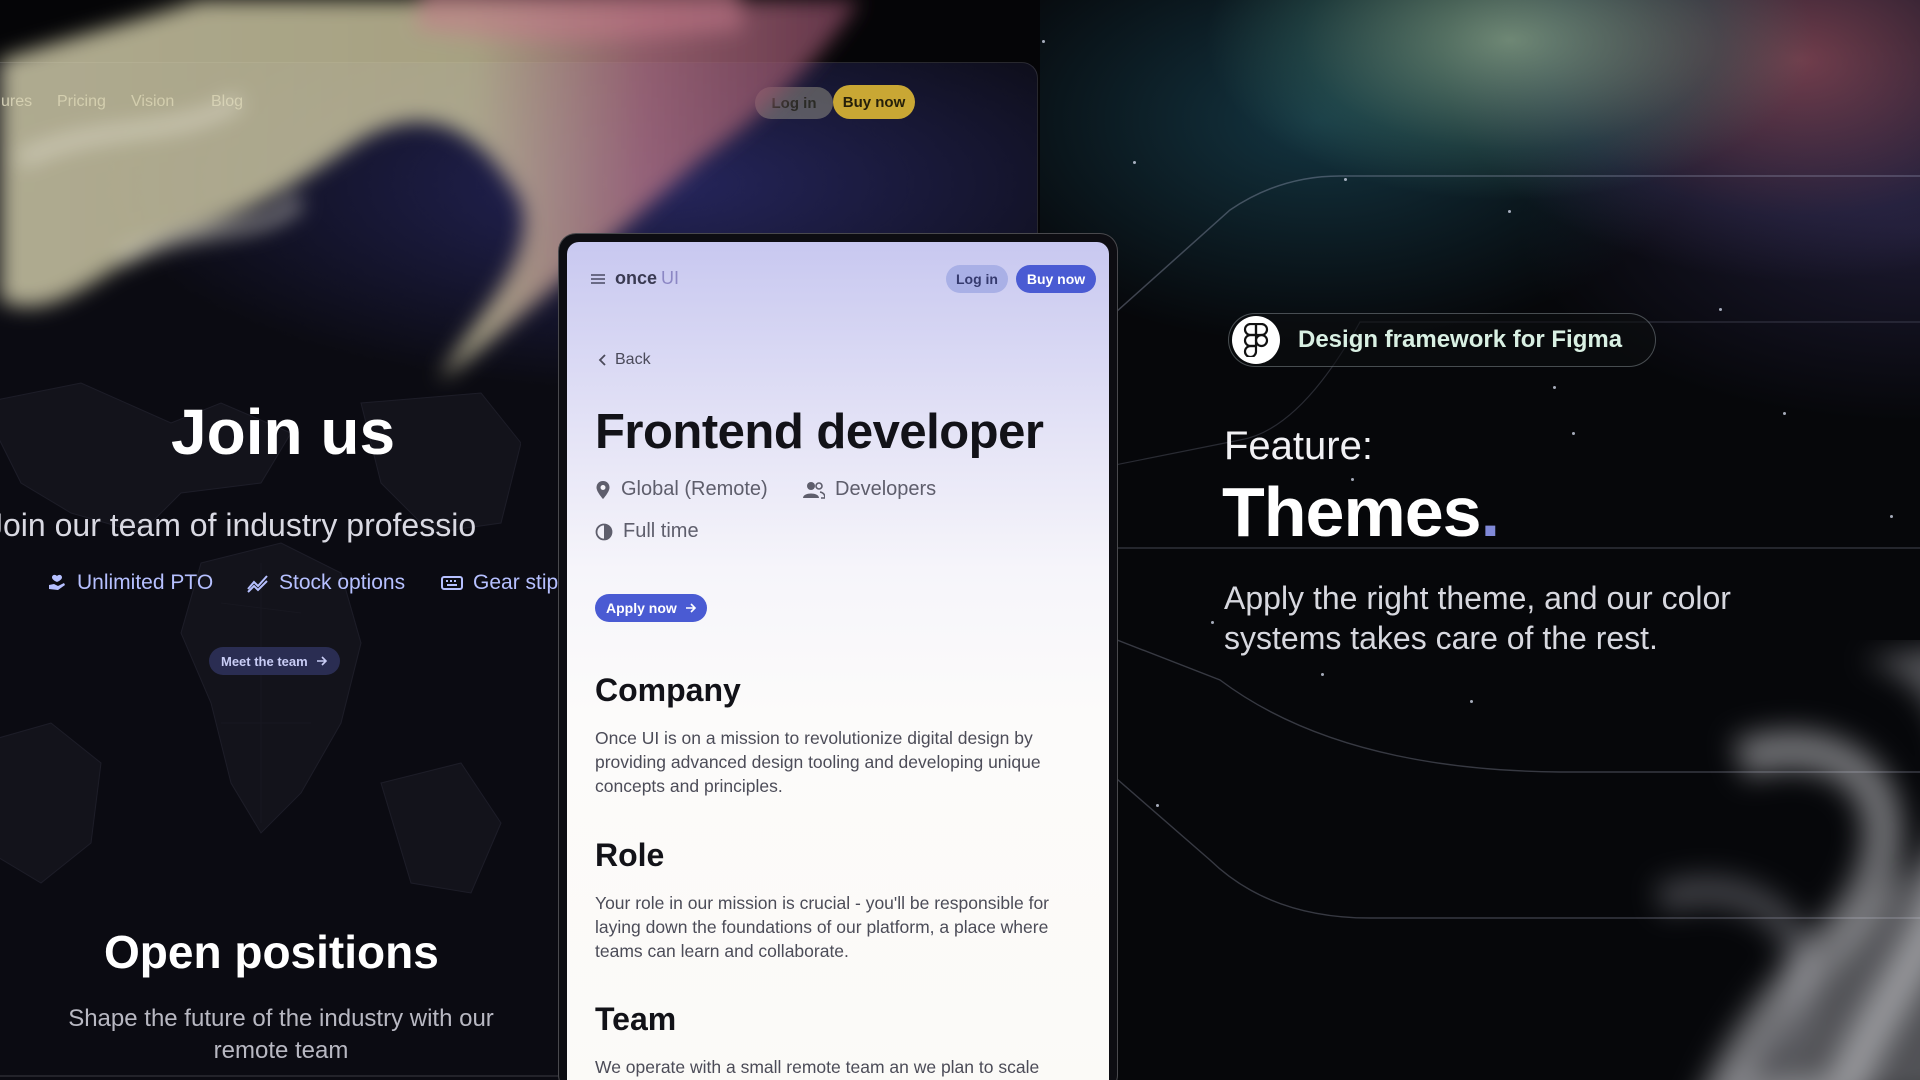 The image size is (1920, 1080). What do you see at coordinates (1352, 512) in the screenshot?
I see `feature-title-text: Themes` at bounding box center [1352, 512].